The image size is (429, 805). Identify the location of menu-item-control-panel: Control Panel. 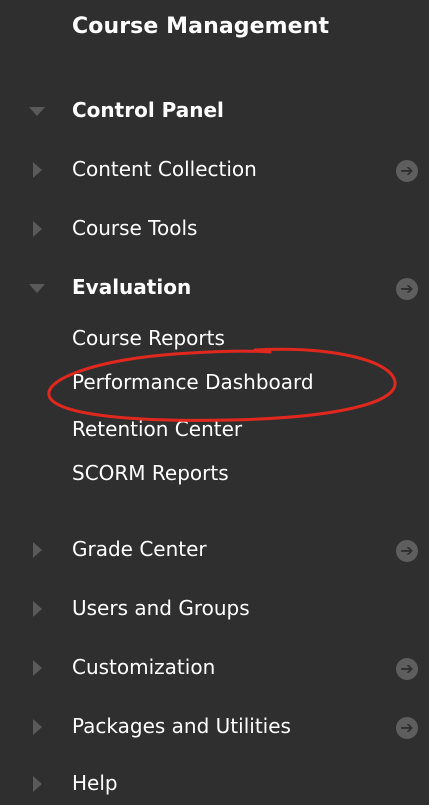
(214, 112).